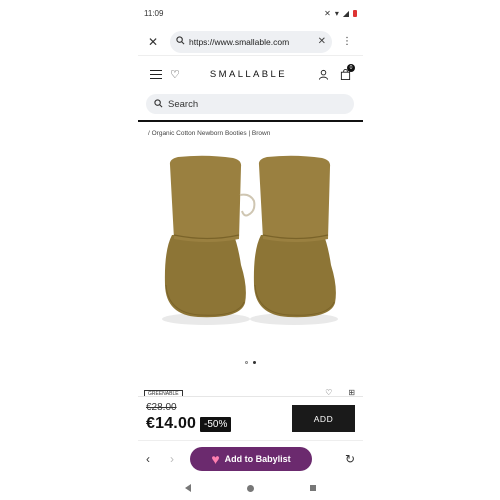 This screenshot has height=500, width=500. Describe the element at coordinates (239, 41) in the screenshot. I see `url-text: https://www.smallable.com` at that location.